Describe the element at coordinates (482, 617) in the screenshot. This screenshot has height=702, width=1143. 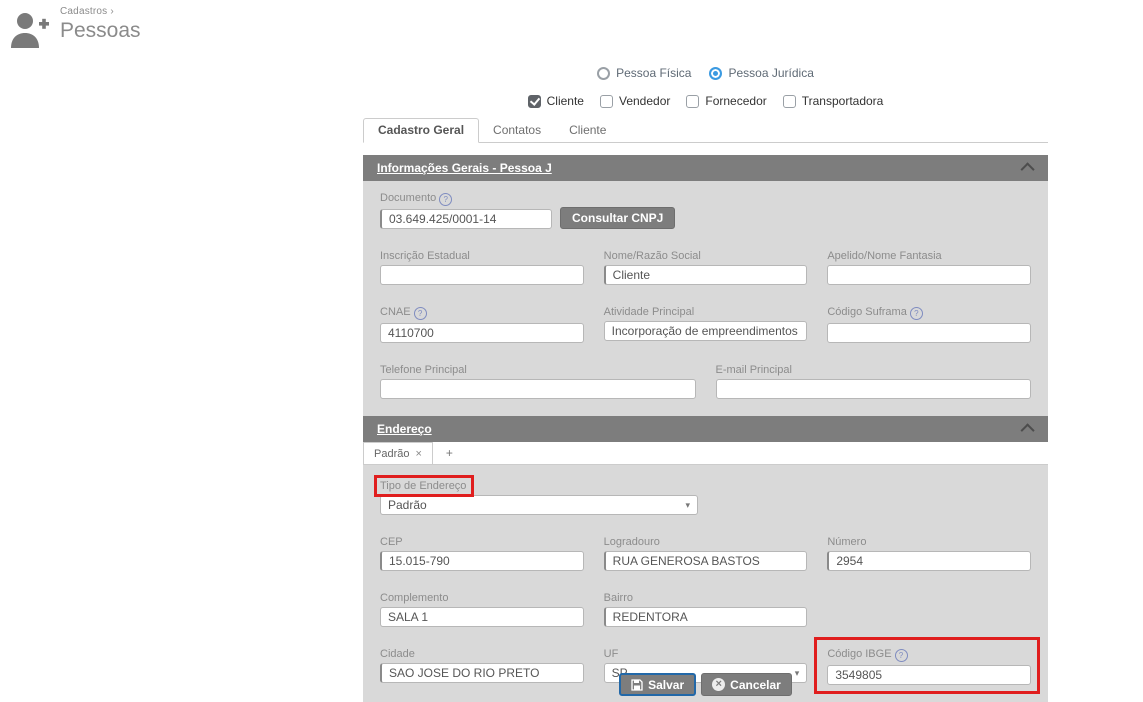
I see `complemento-input` at that location.